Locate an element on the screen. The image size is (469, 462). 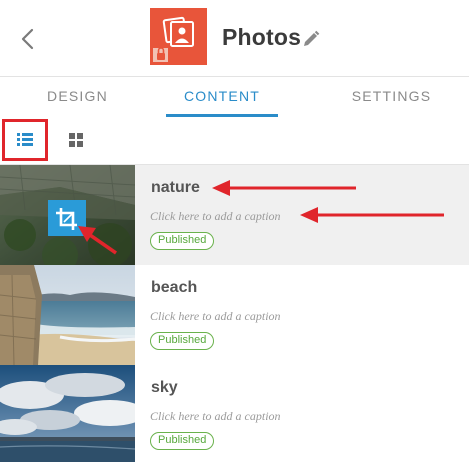
page-title: Photos is located at coordinates (262, 37).